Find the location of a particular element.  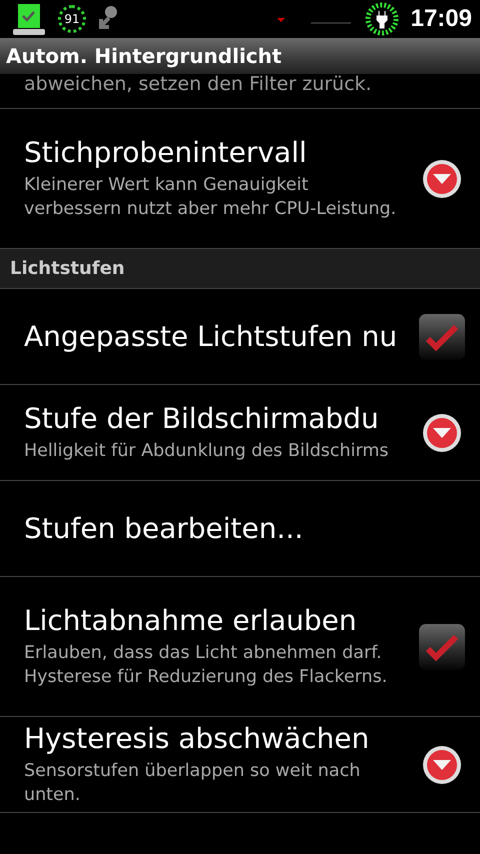

preference-title: Hysteresis abschwächen is located at coordinates (220, 738).